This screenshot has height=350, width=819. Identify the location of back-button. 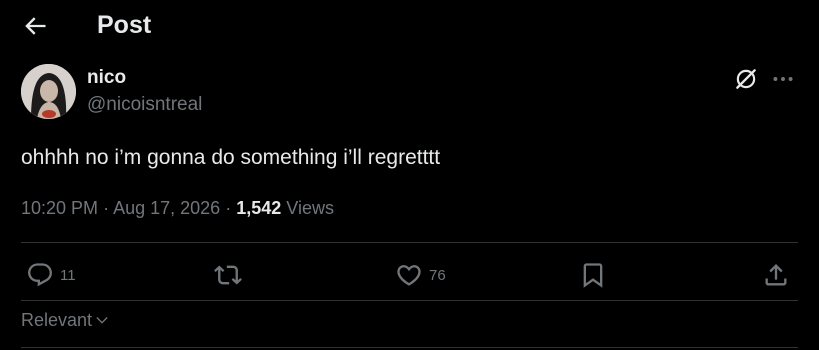
(35, 26).